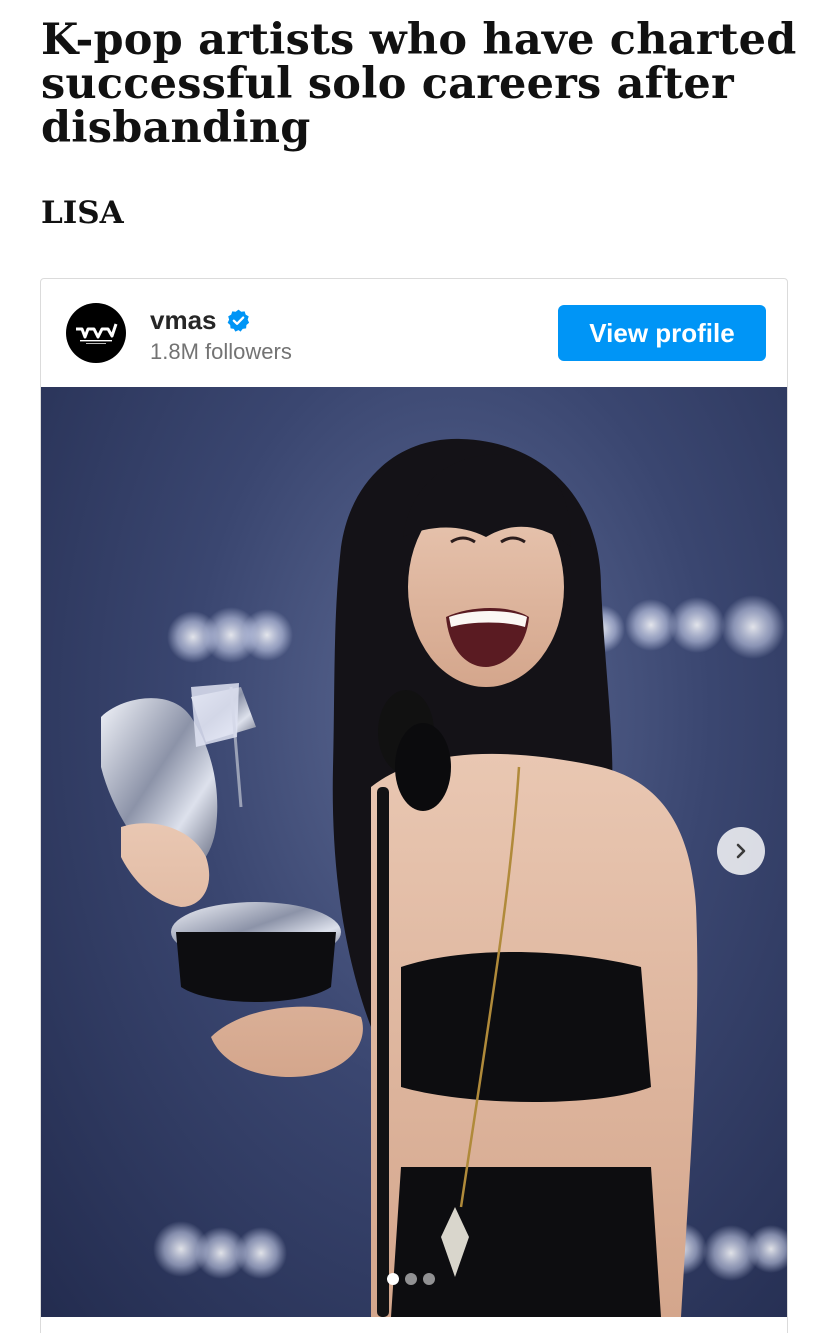 This screenshot has height=1333, width=828. I want to click on account-username: vmas, so click(200, 320).